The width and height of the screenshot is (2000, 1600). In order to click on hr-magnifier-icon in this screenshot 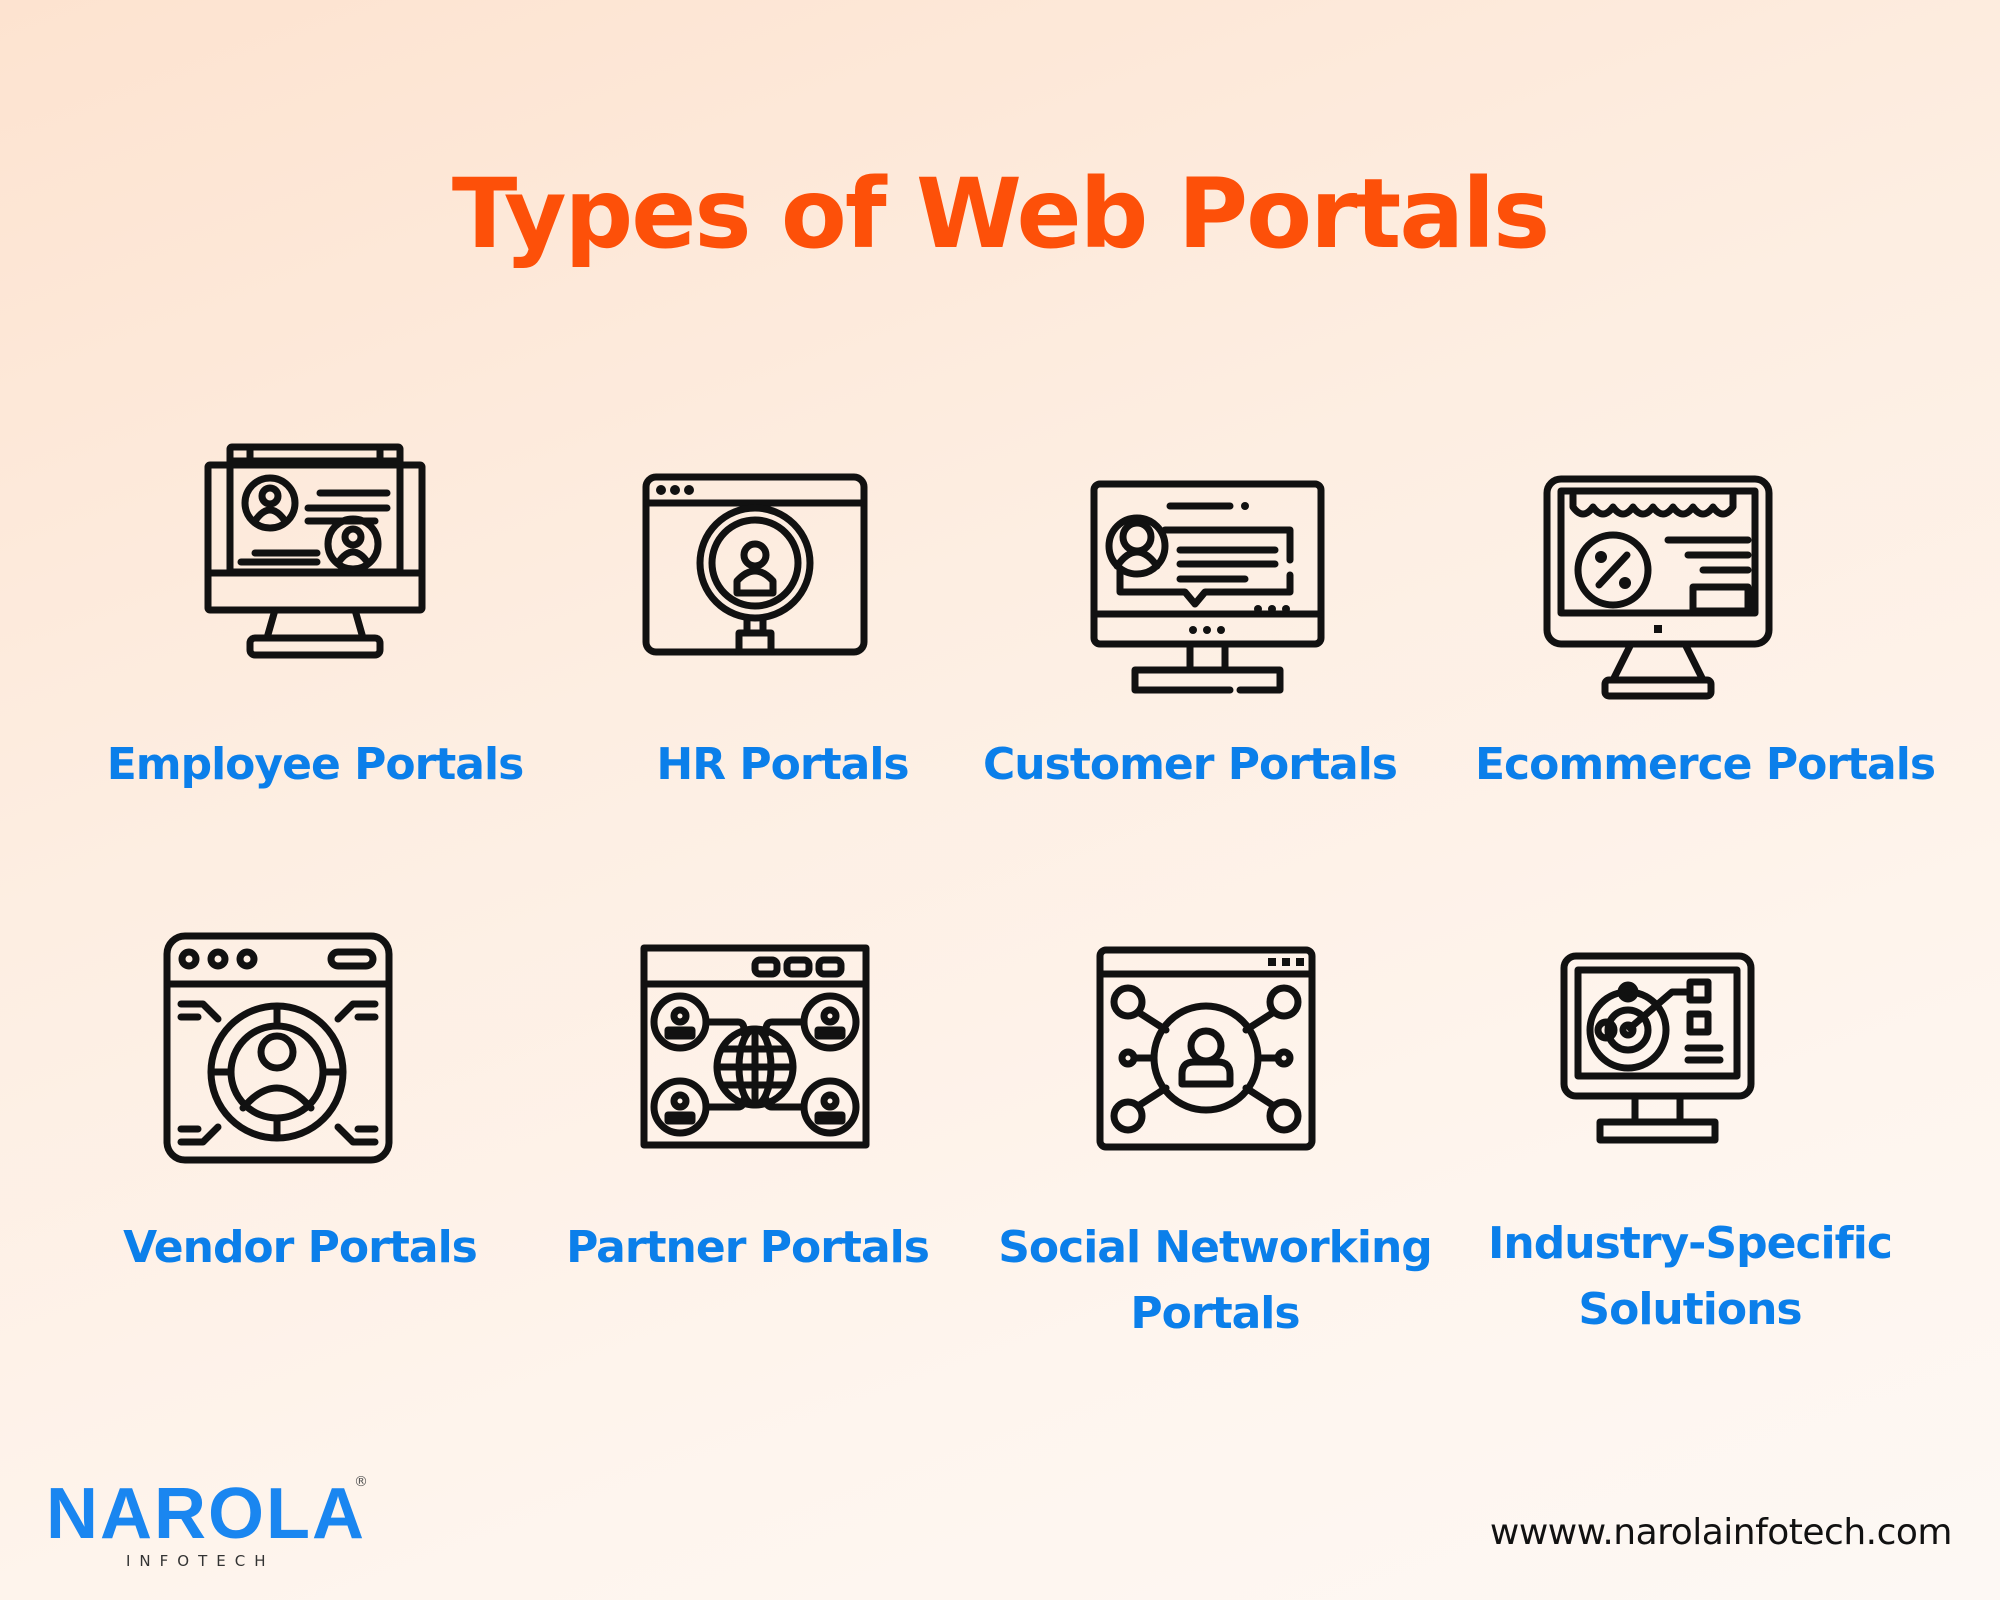, I will do `click(755, 564)`.